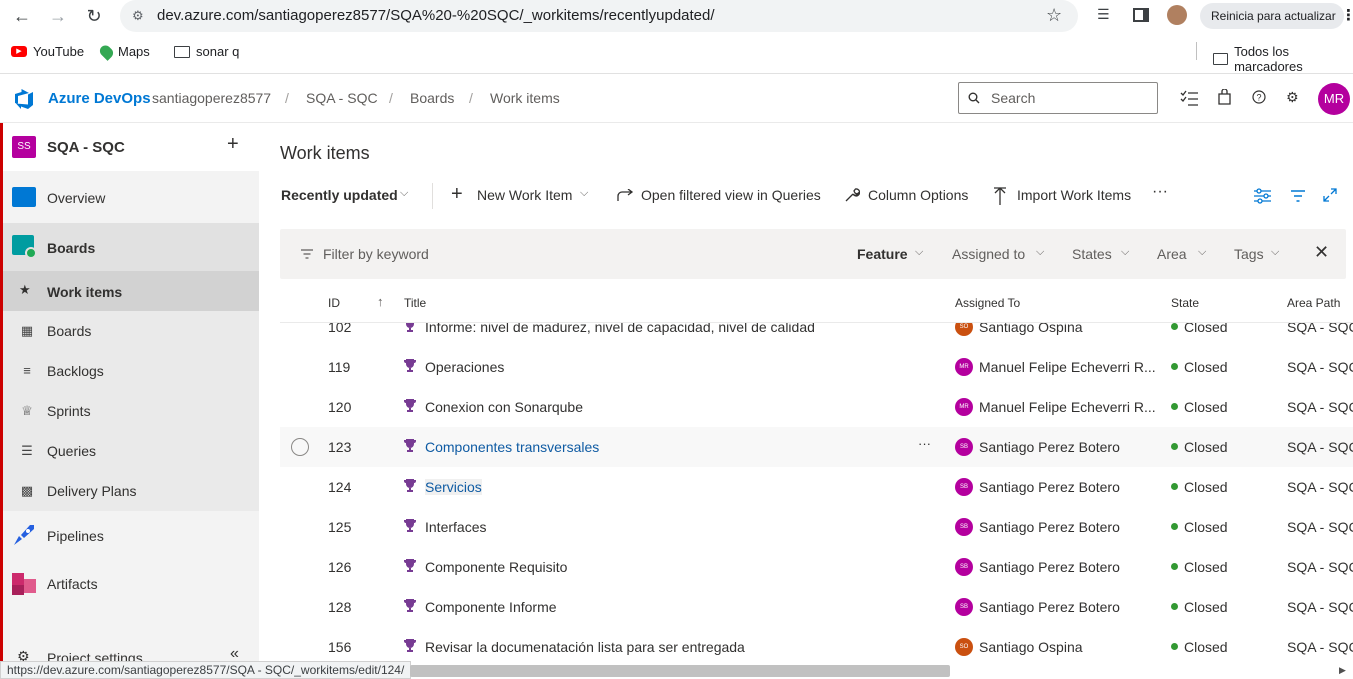 The height and width of the screenshot is (679, 1353). Describe the element at coordinates (376, 254) in the screenshot. I see `keyword-filter-input: Filter by keyword` at that location.